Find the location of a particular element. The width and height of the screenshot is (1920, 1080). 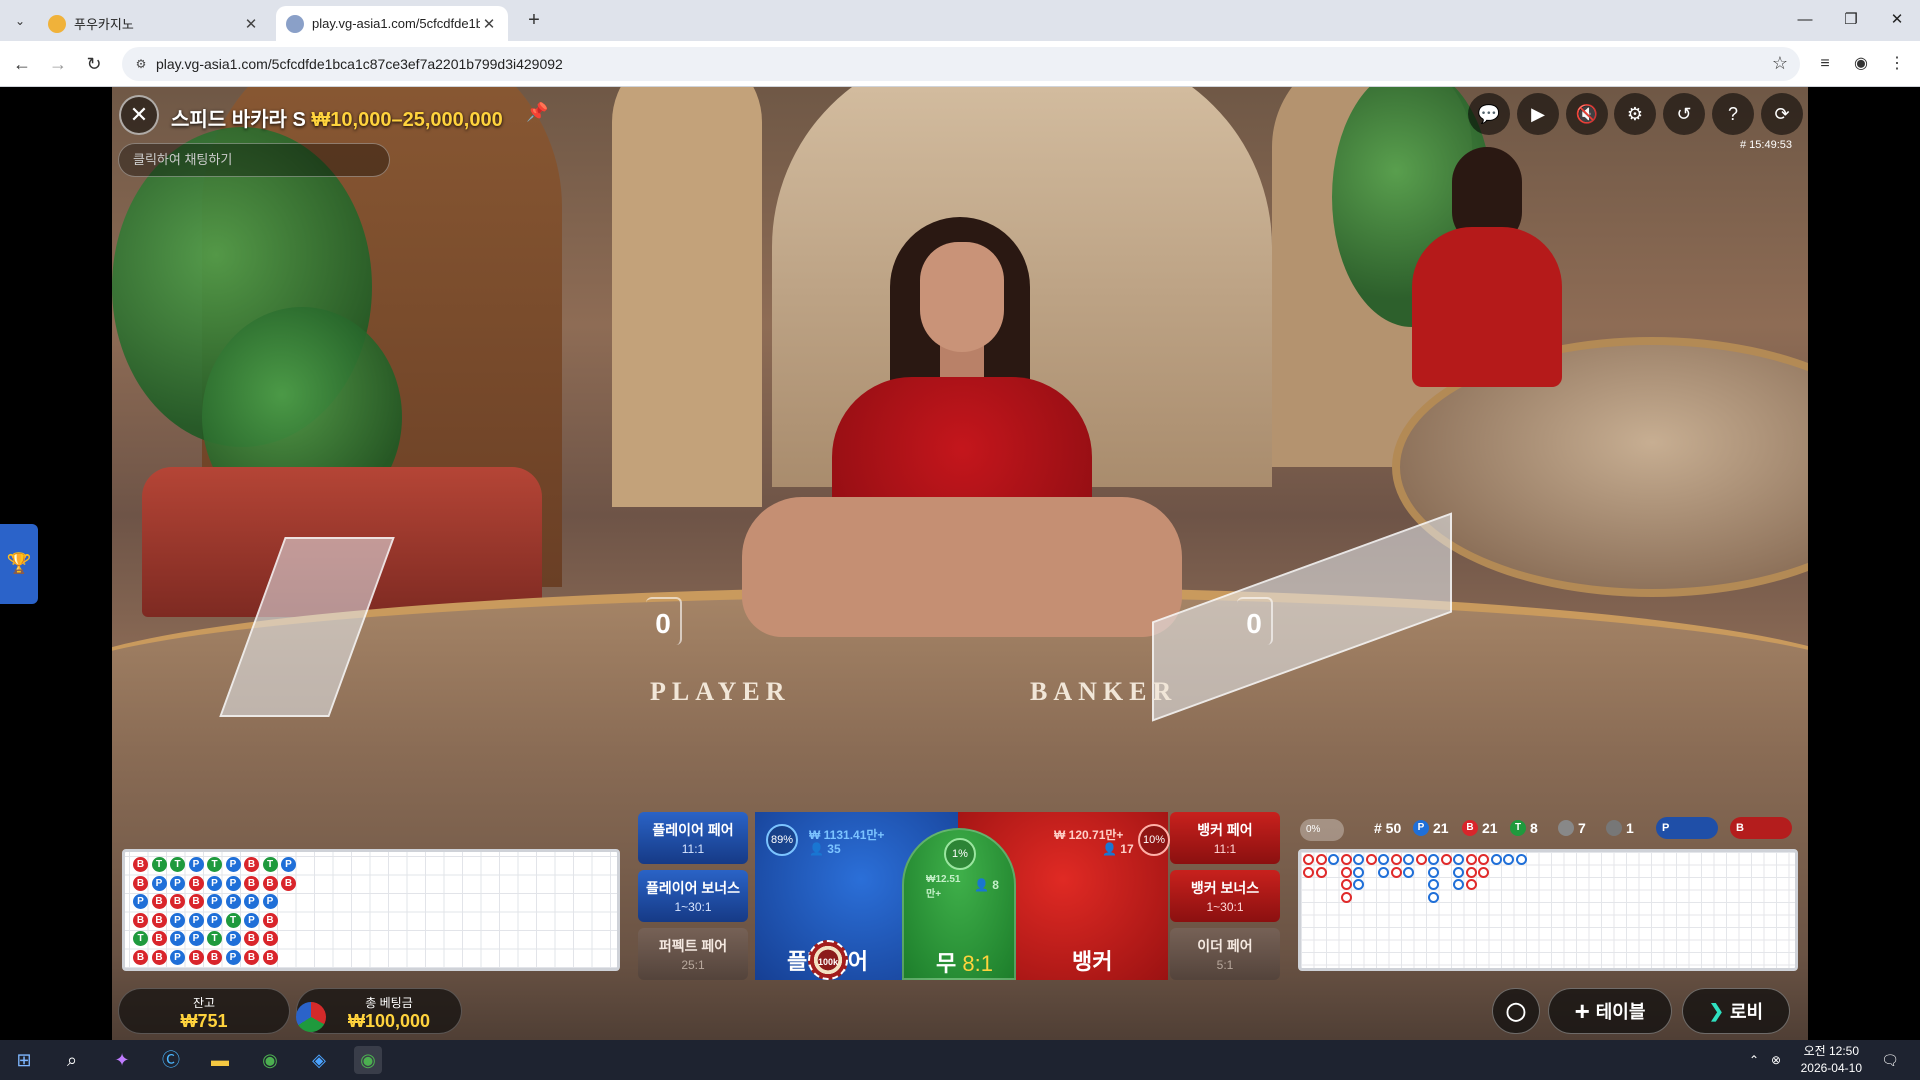

player-count: 👤 35 is located at coordinates (825, 849).